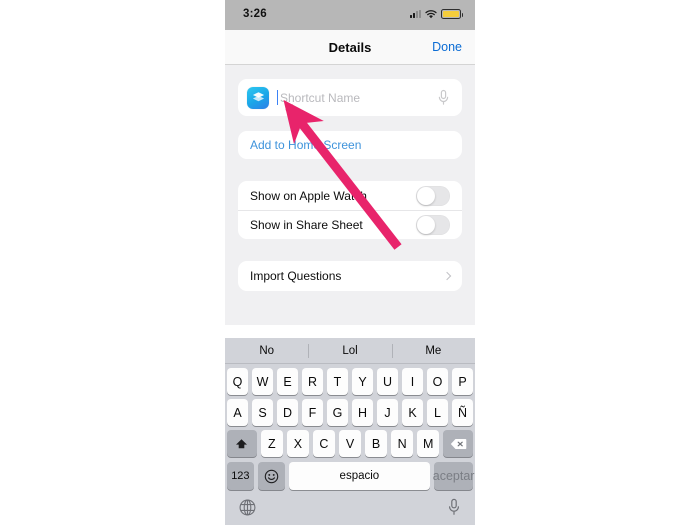 Image resolution: width=700 pixels, height=525 pixels. I want to click on prediction-3: Me, so click(433, 351).